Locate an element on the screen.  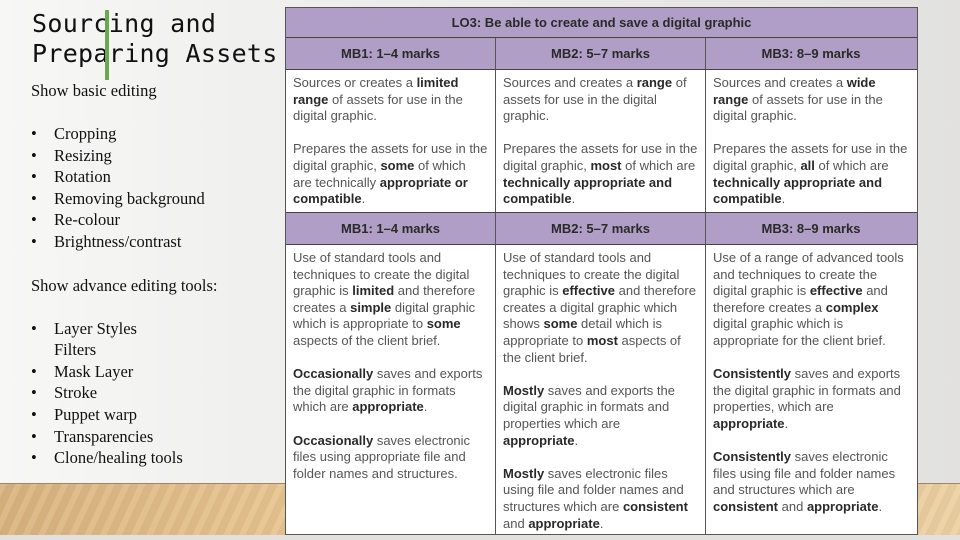
slide-title: Sourcing and Preparing Assets is located at coordinates (157, 39).